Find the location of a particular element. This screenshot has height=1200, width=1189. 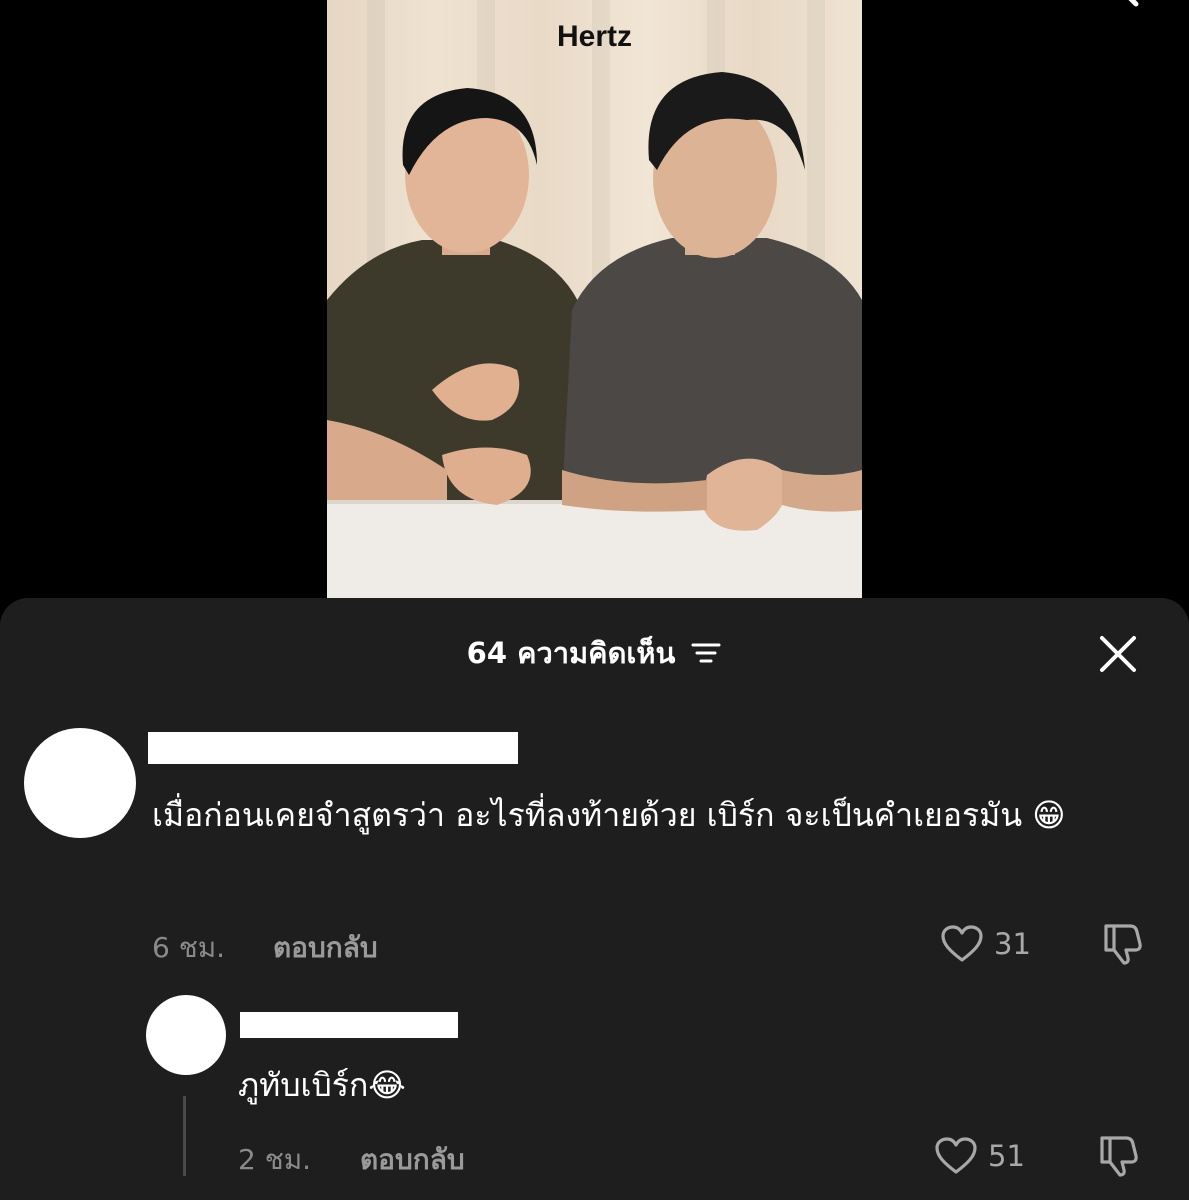

sort-icon is located at coordinates (706, 653).